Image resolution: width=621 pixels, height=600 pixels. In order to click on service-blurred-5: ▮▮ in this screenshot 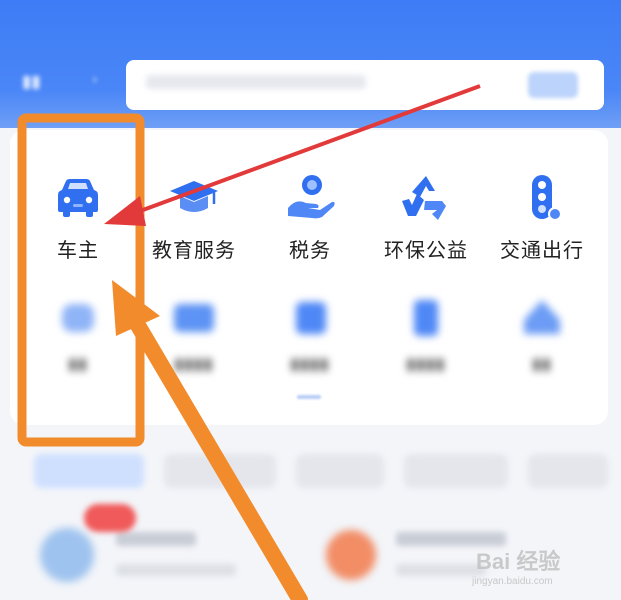, I will do `click(542, 331)`.